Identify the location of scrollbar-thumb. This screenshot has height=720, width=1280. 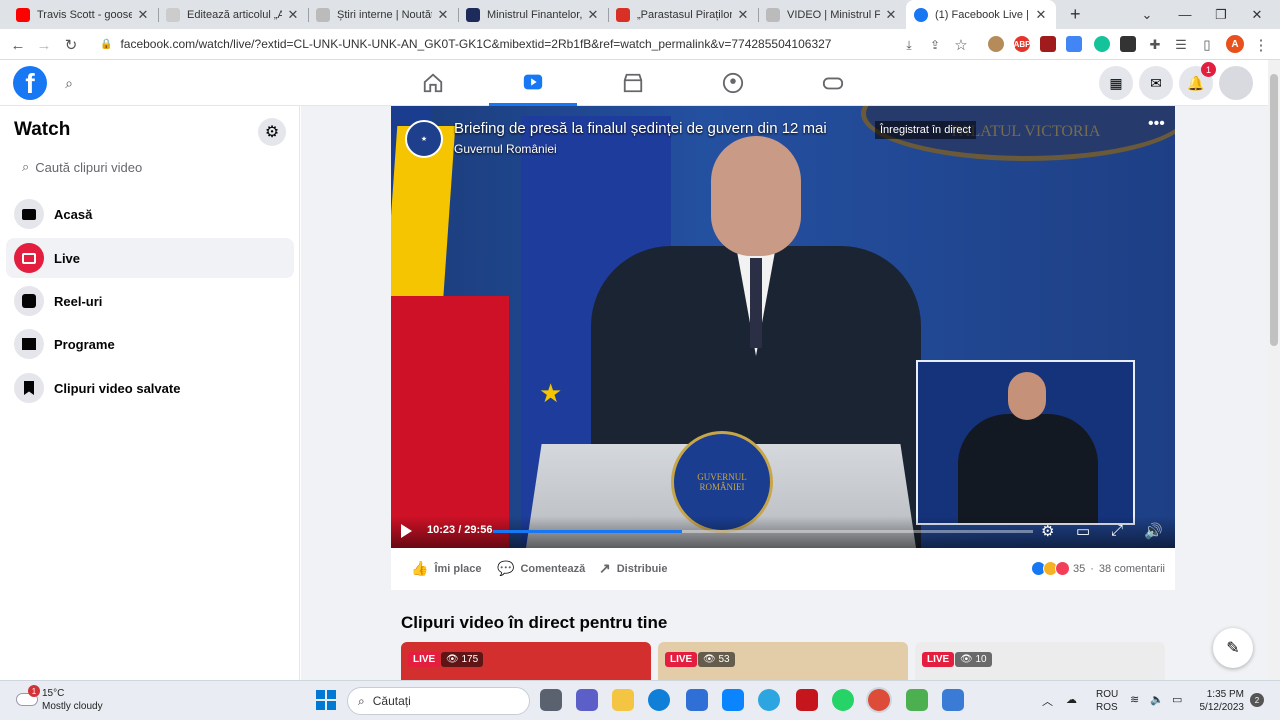
(1274, 210).